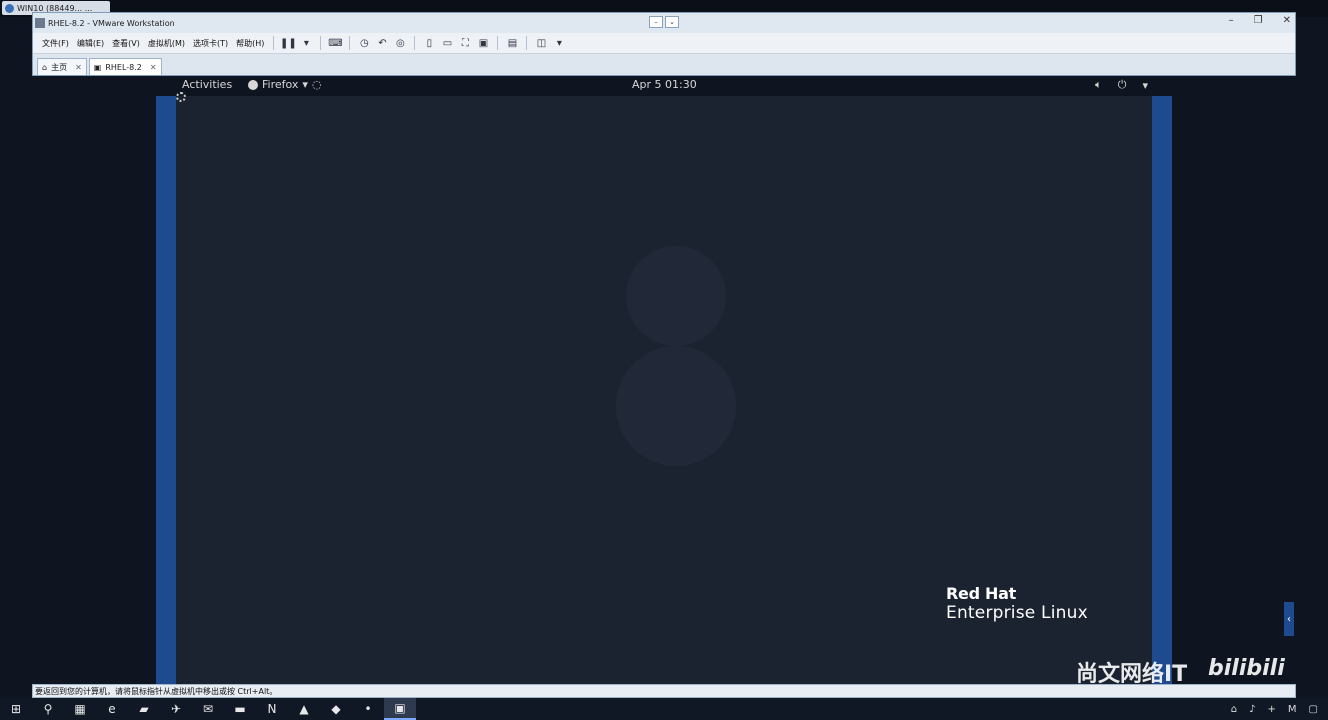 This screenshot has height=720, width=1328. I want to click on send-keys-icon: ⌨, so click(335, 43).